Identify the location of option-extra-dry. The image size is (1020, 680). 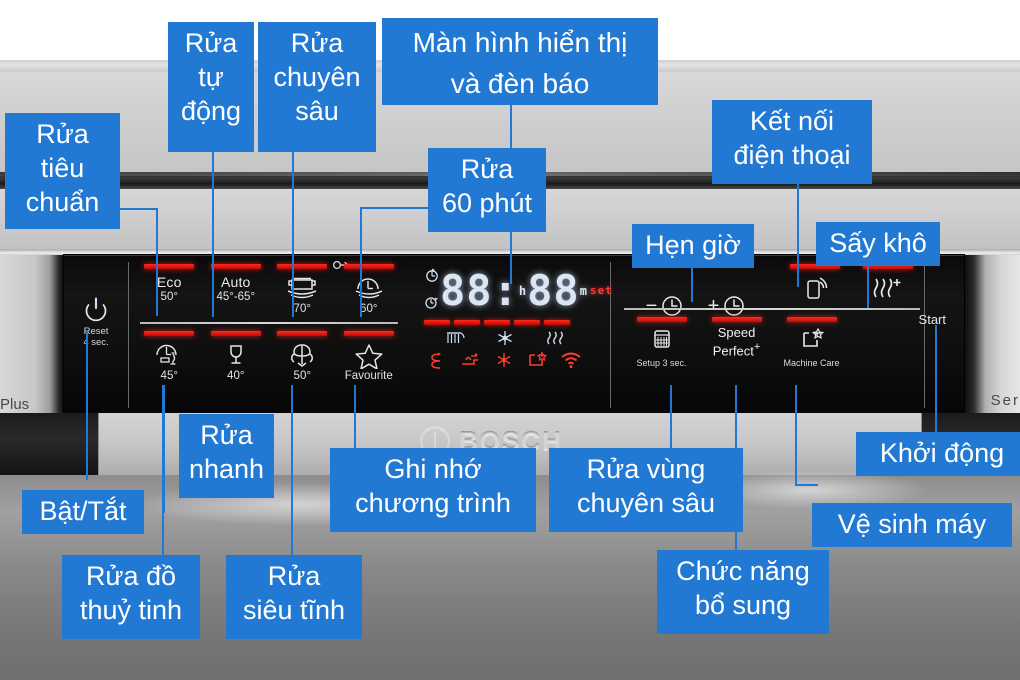
(887, 283).